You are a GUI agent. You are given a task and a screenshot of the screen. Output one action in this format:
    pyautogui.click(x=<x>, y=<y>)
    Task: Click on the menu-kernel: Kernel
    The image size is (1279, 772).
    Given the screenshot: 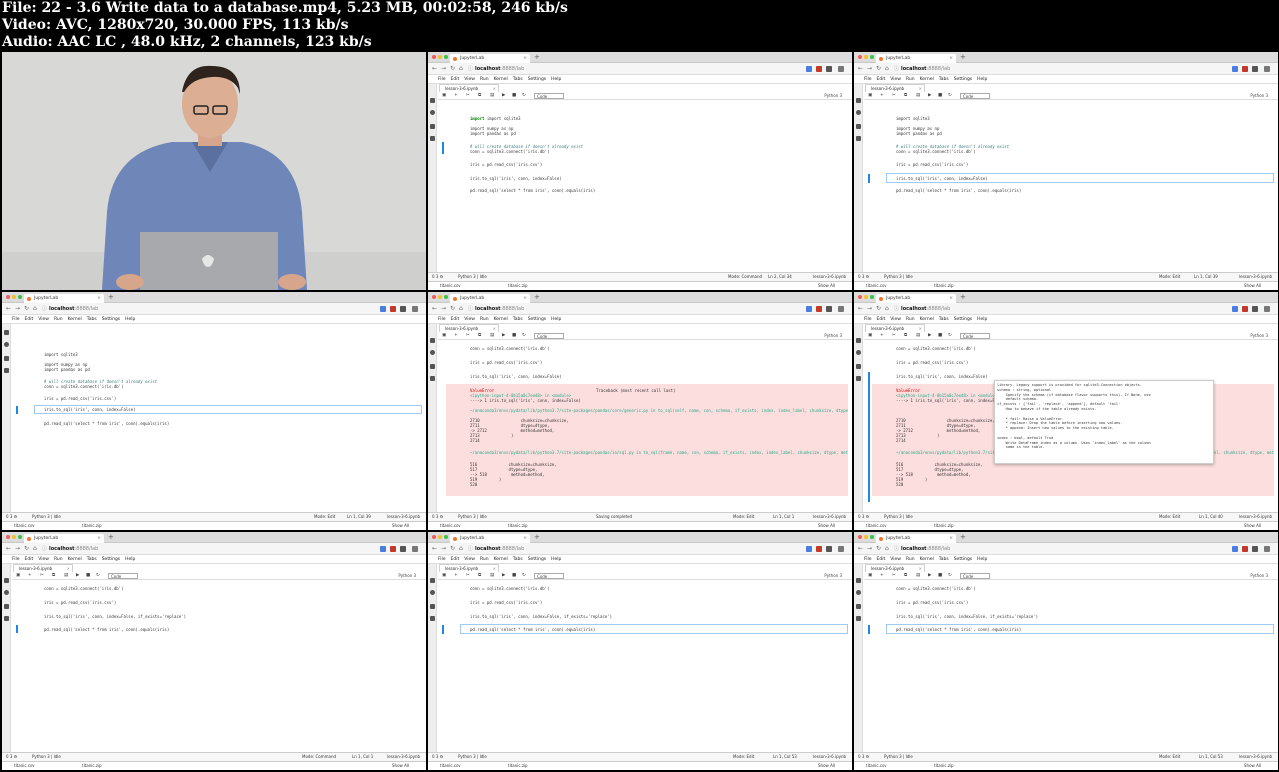 What is the action you would take?
    pyautogui.click(x=501, y=79)
    